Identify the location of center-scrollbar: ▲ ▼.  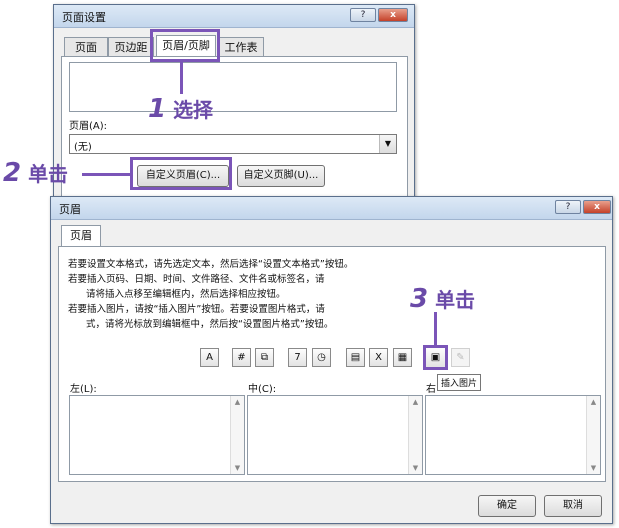
(415, 435).